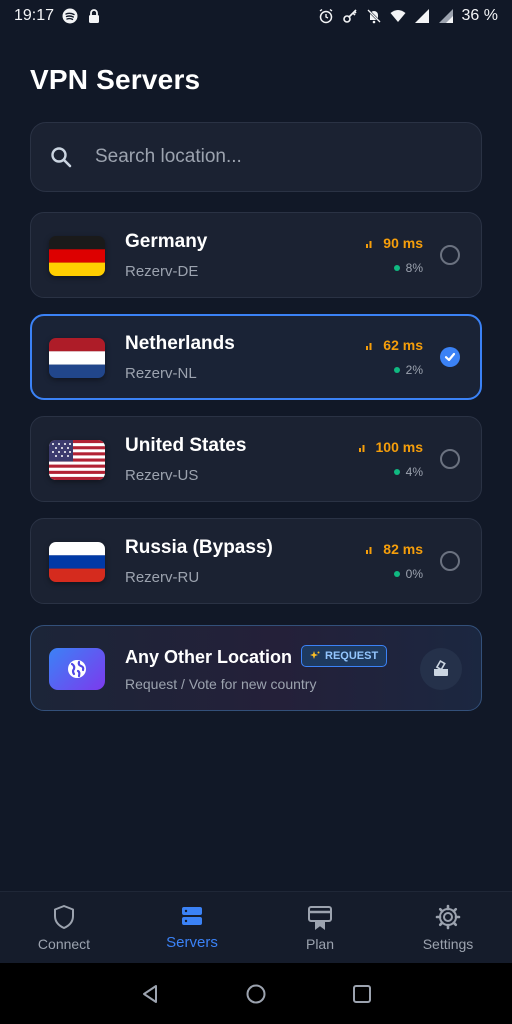  I want to click on ping-indicator: 90 ms, so click(394, 243).